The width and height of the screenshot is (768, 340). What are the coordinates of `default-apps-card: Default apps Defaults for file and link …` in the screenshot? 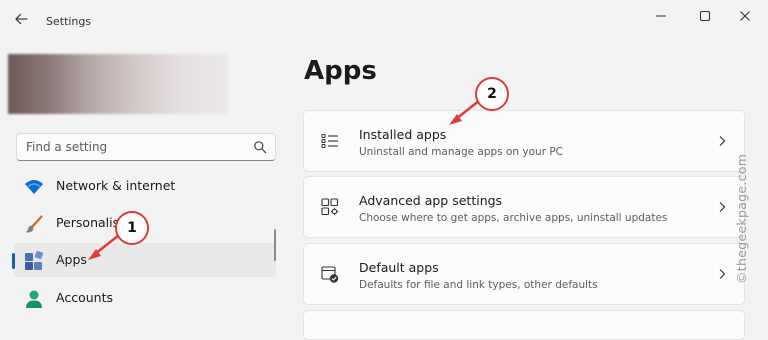 It's located at (524, 274).